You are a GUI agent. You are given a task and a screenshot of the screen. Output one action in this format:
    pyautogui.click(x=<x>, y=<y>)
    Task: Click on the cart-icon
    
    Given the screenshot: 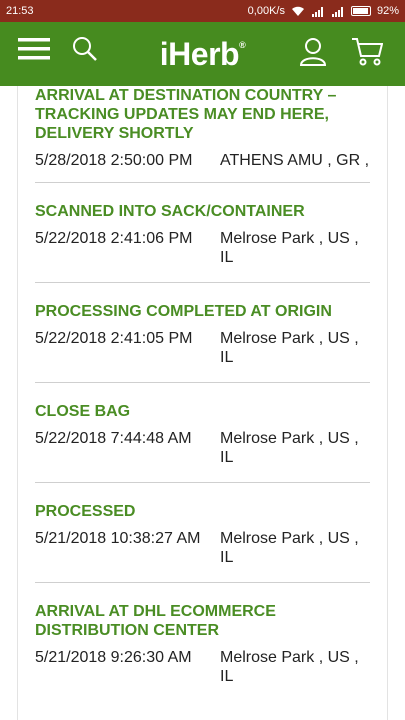 What is the action you would take?
    pyautogui.click(x=367, y=53)
    